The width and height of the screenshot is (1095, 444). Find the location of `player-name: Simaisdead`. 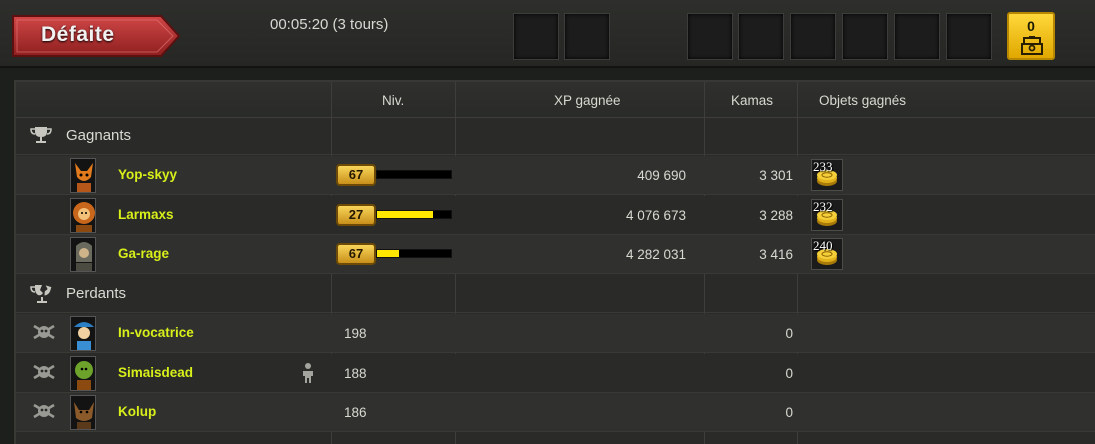

player-name: Simaisdead is located at coordinates (155, 372).